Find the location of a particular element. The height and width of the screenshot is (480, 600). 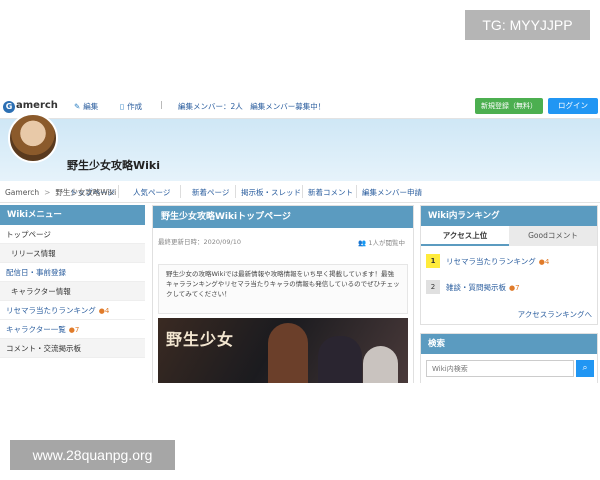

nav-threads: 掲示板・スレッド is located at coordinates (271, 192).